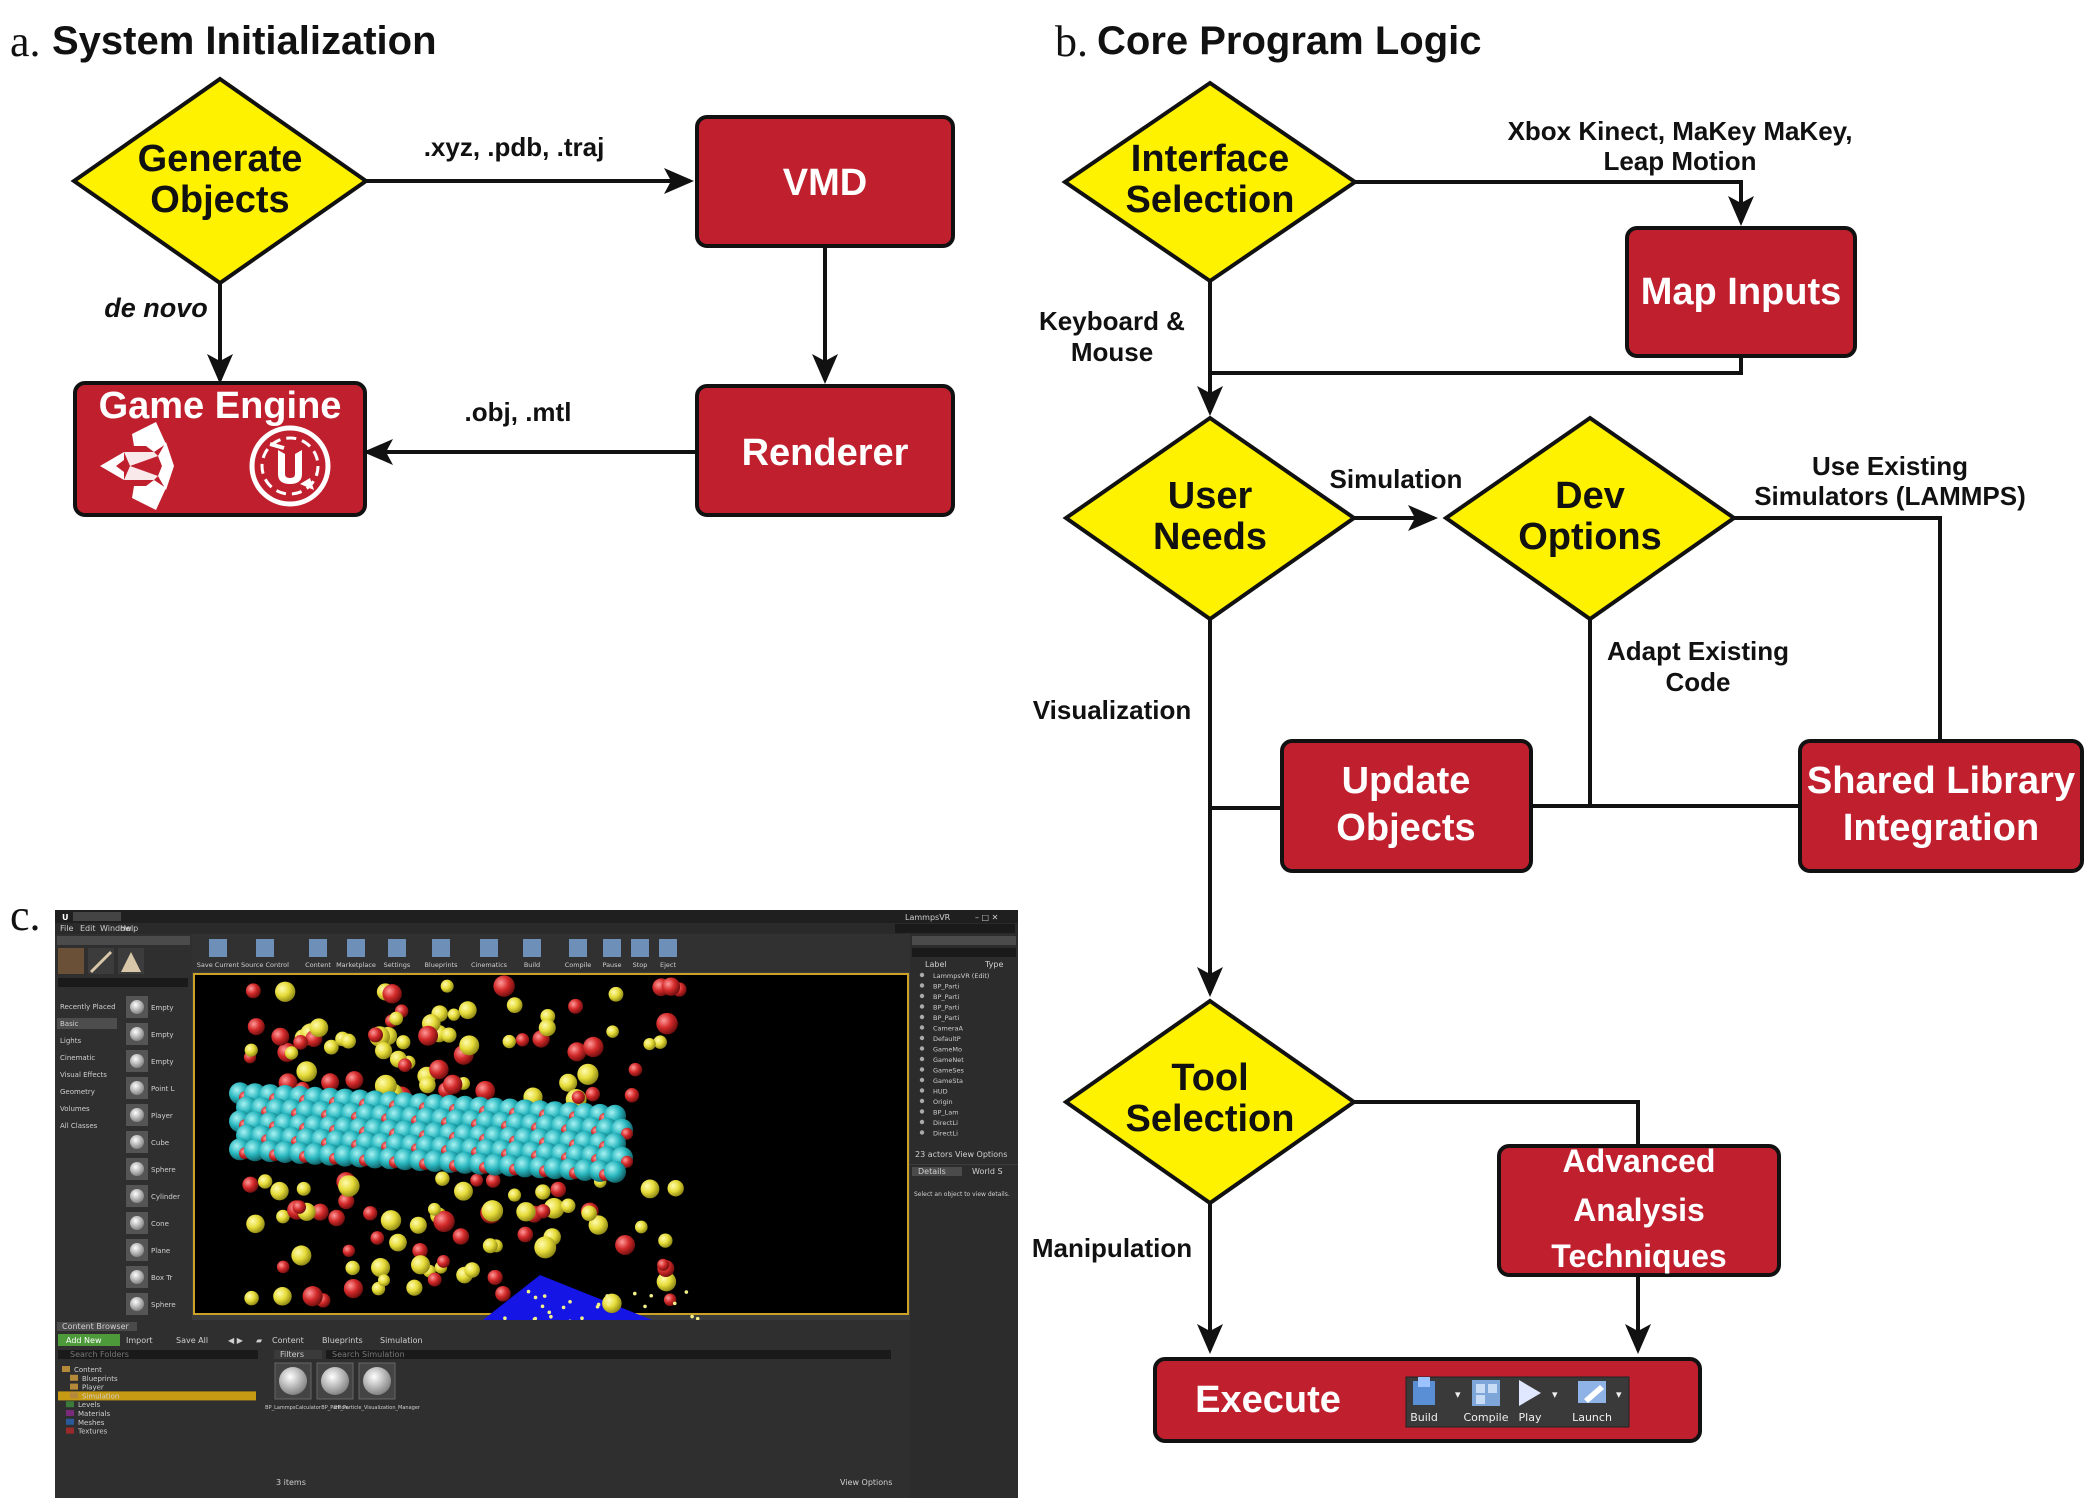 Image resolution: width=2100 pixels, height=1500 pixels. I want to click on place-item-label: Point L, so click(163, 1089).